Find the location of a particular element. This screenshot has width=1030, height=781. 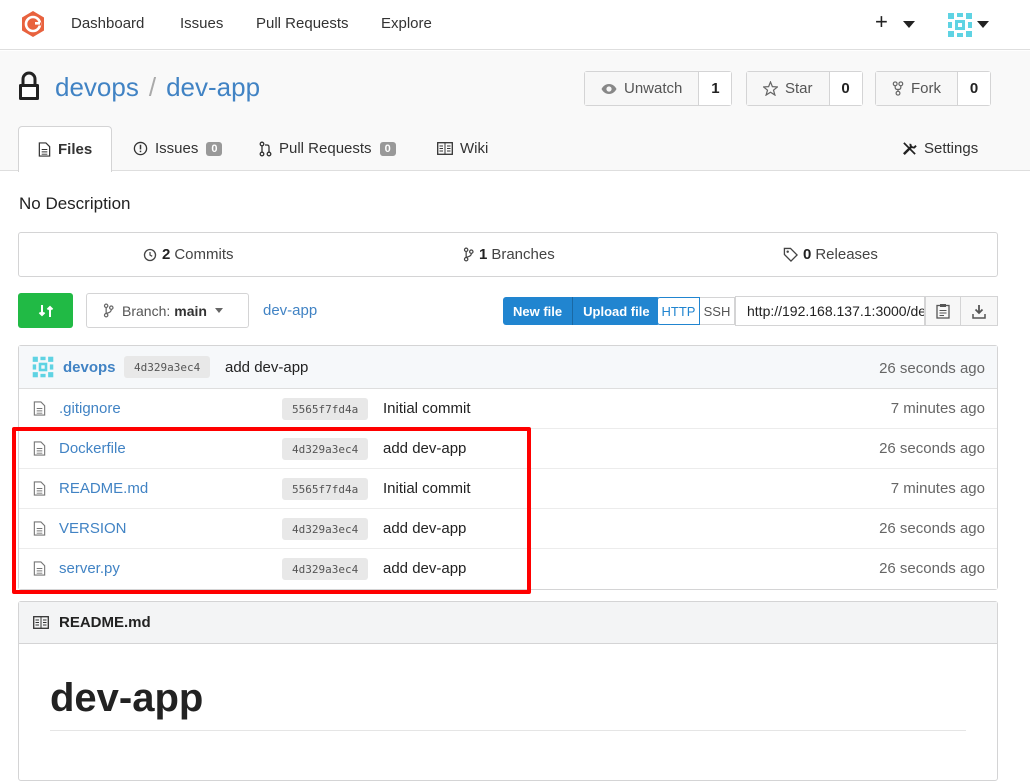

watch-count: 1 is located at coordinates (715, 88).